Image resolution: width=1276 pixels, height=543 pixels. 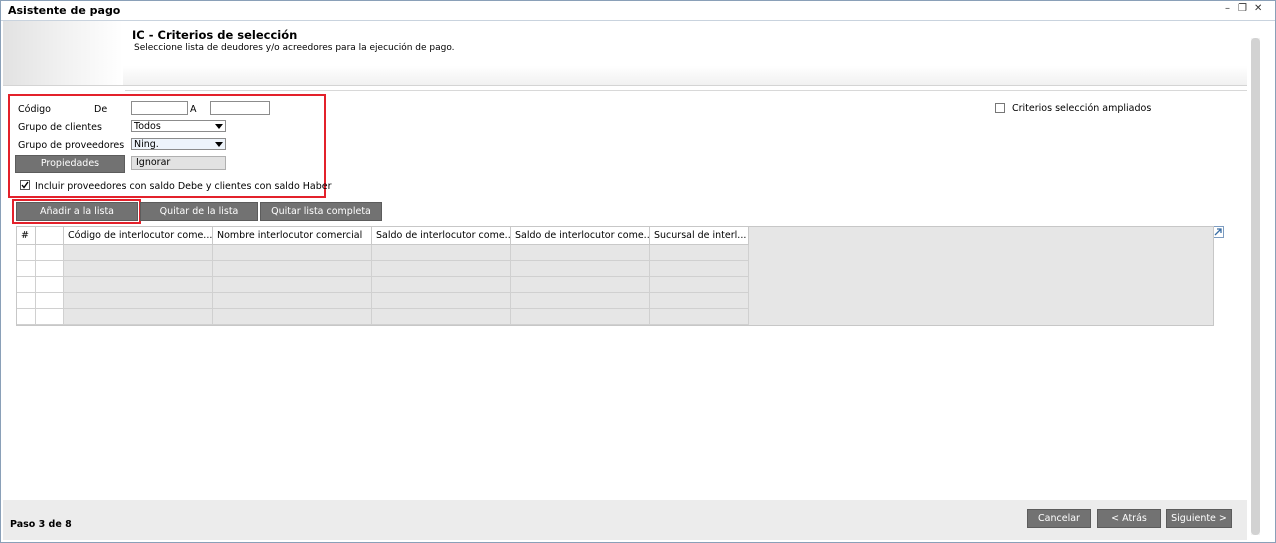 I want to click on codigo-a-input, so click(x=240, y=108).